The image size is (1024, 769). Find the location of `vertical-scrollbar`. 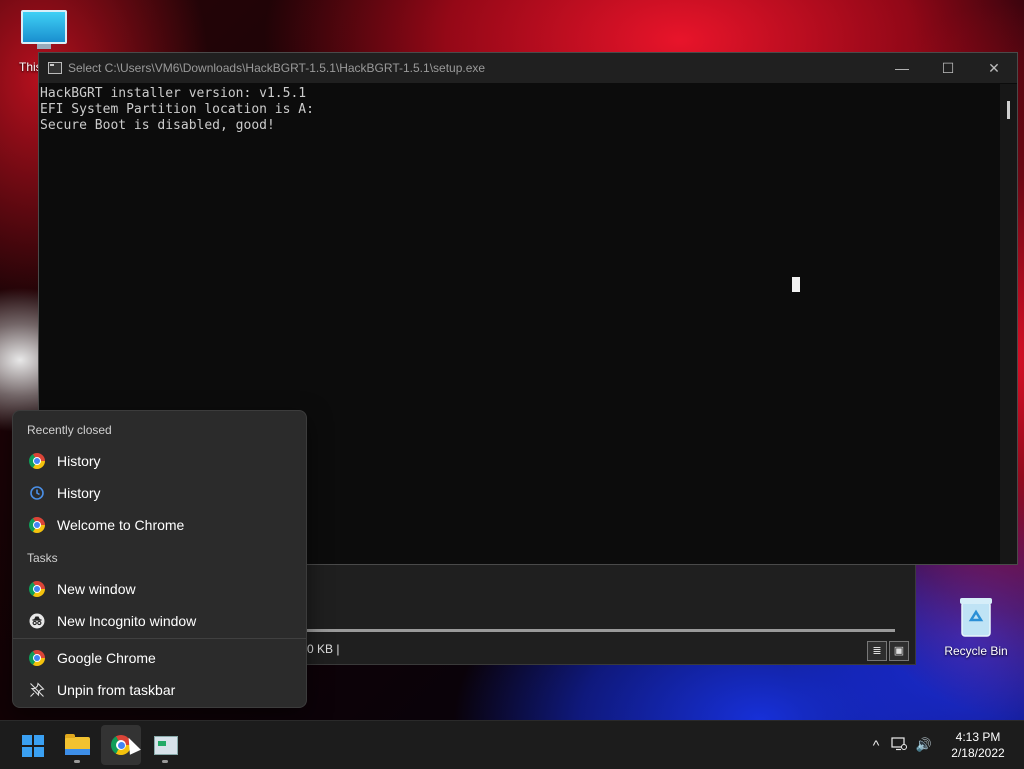

vertical-scrollbar is located at coordinates (1008, 324).